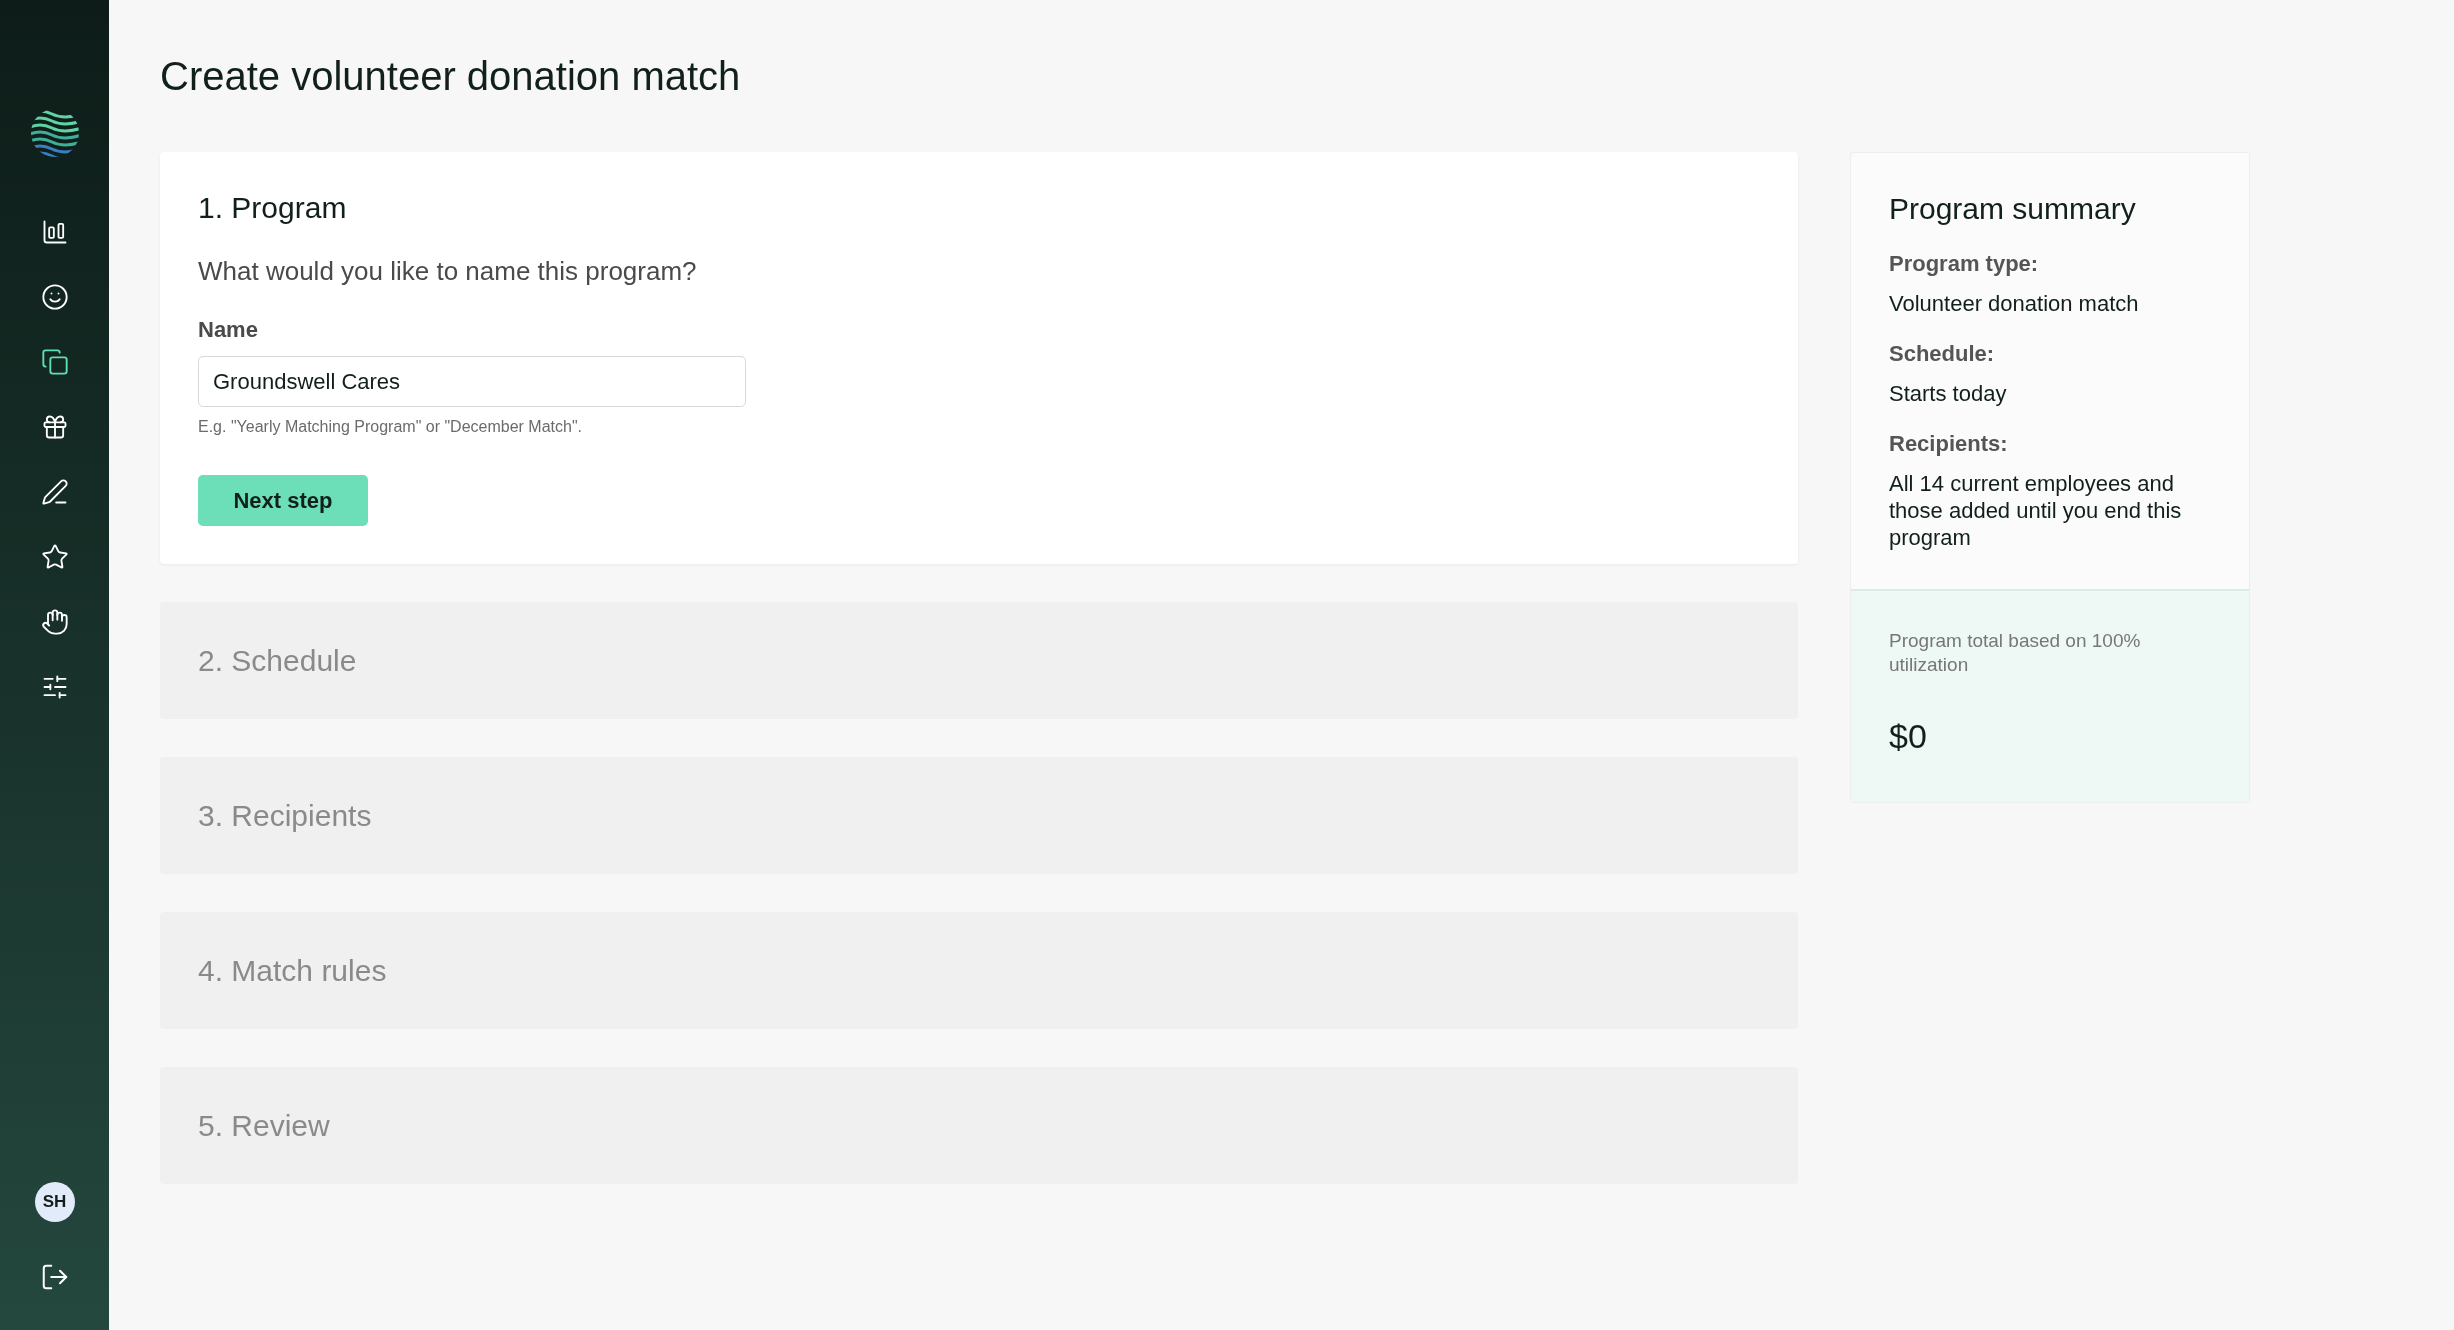 The image size is (2454, 1330). Describe the element at coordinates (54, 622) in the screenshot. I see `hand-icon` at that location.